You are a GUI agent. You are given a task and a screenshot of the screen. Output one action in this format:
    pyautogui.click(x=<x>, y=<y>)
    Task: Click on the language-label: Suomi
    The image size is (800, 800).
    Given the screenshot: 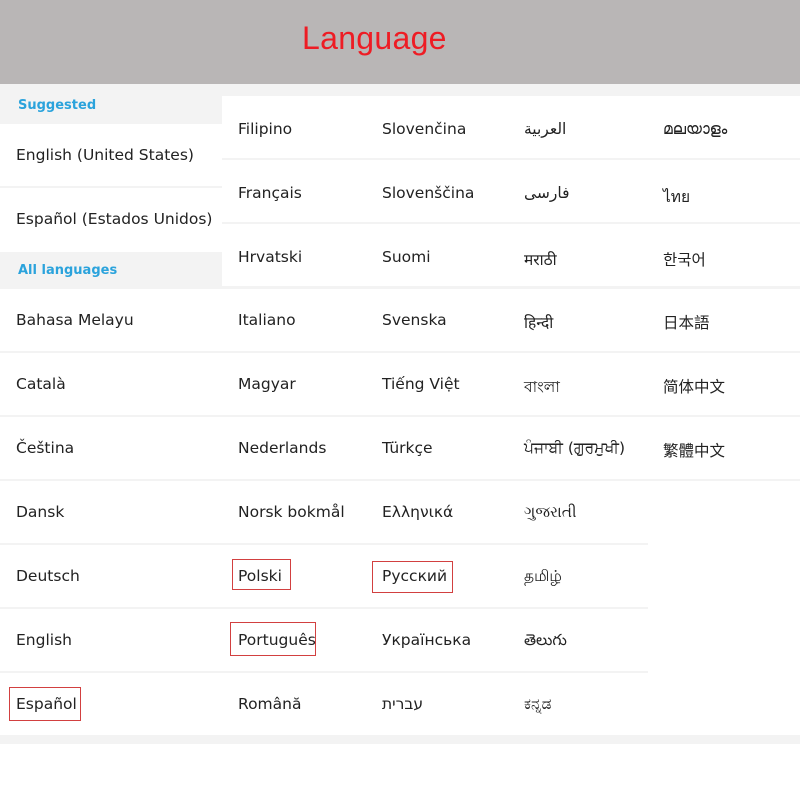 What is the action you would take?
    pyautogui.click(x=406, y=257)
    